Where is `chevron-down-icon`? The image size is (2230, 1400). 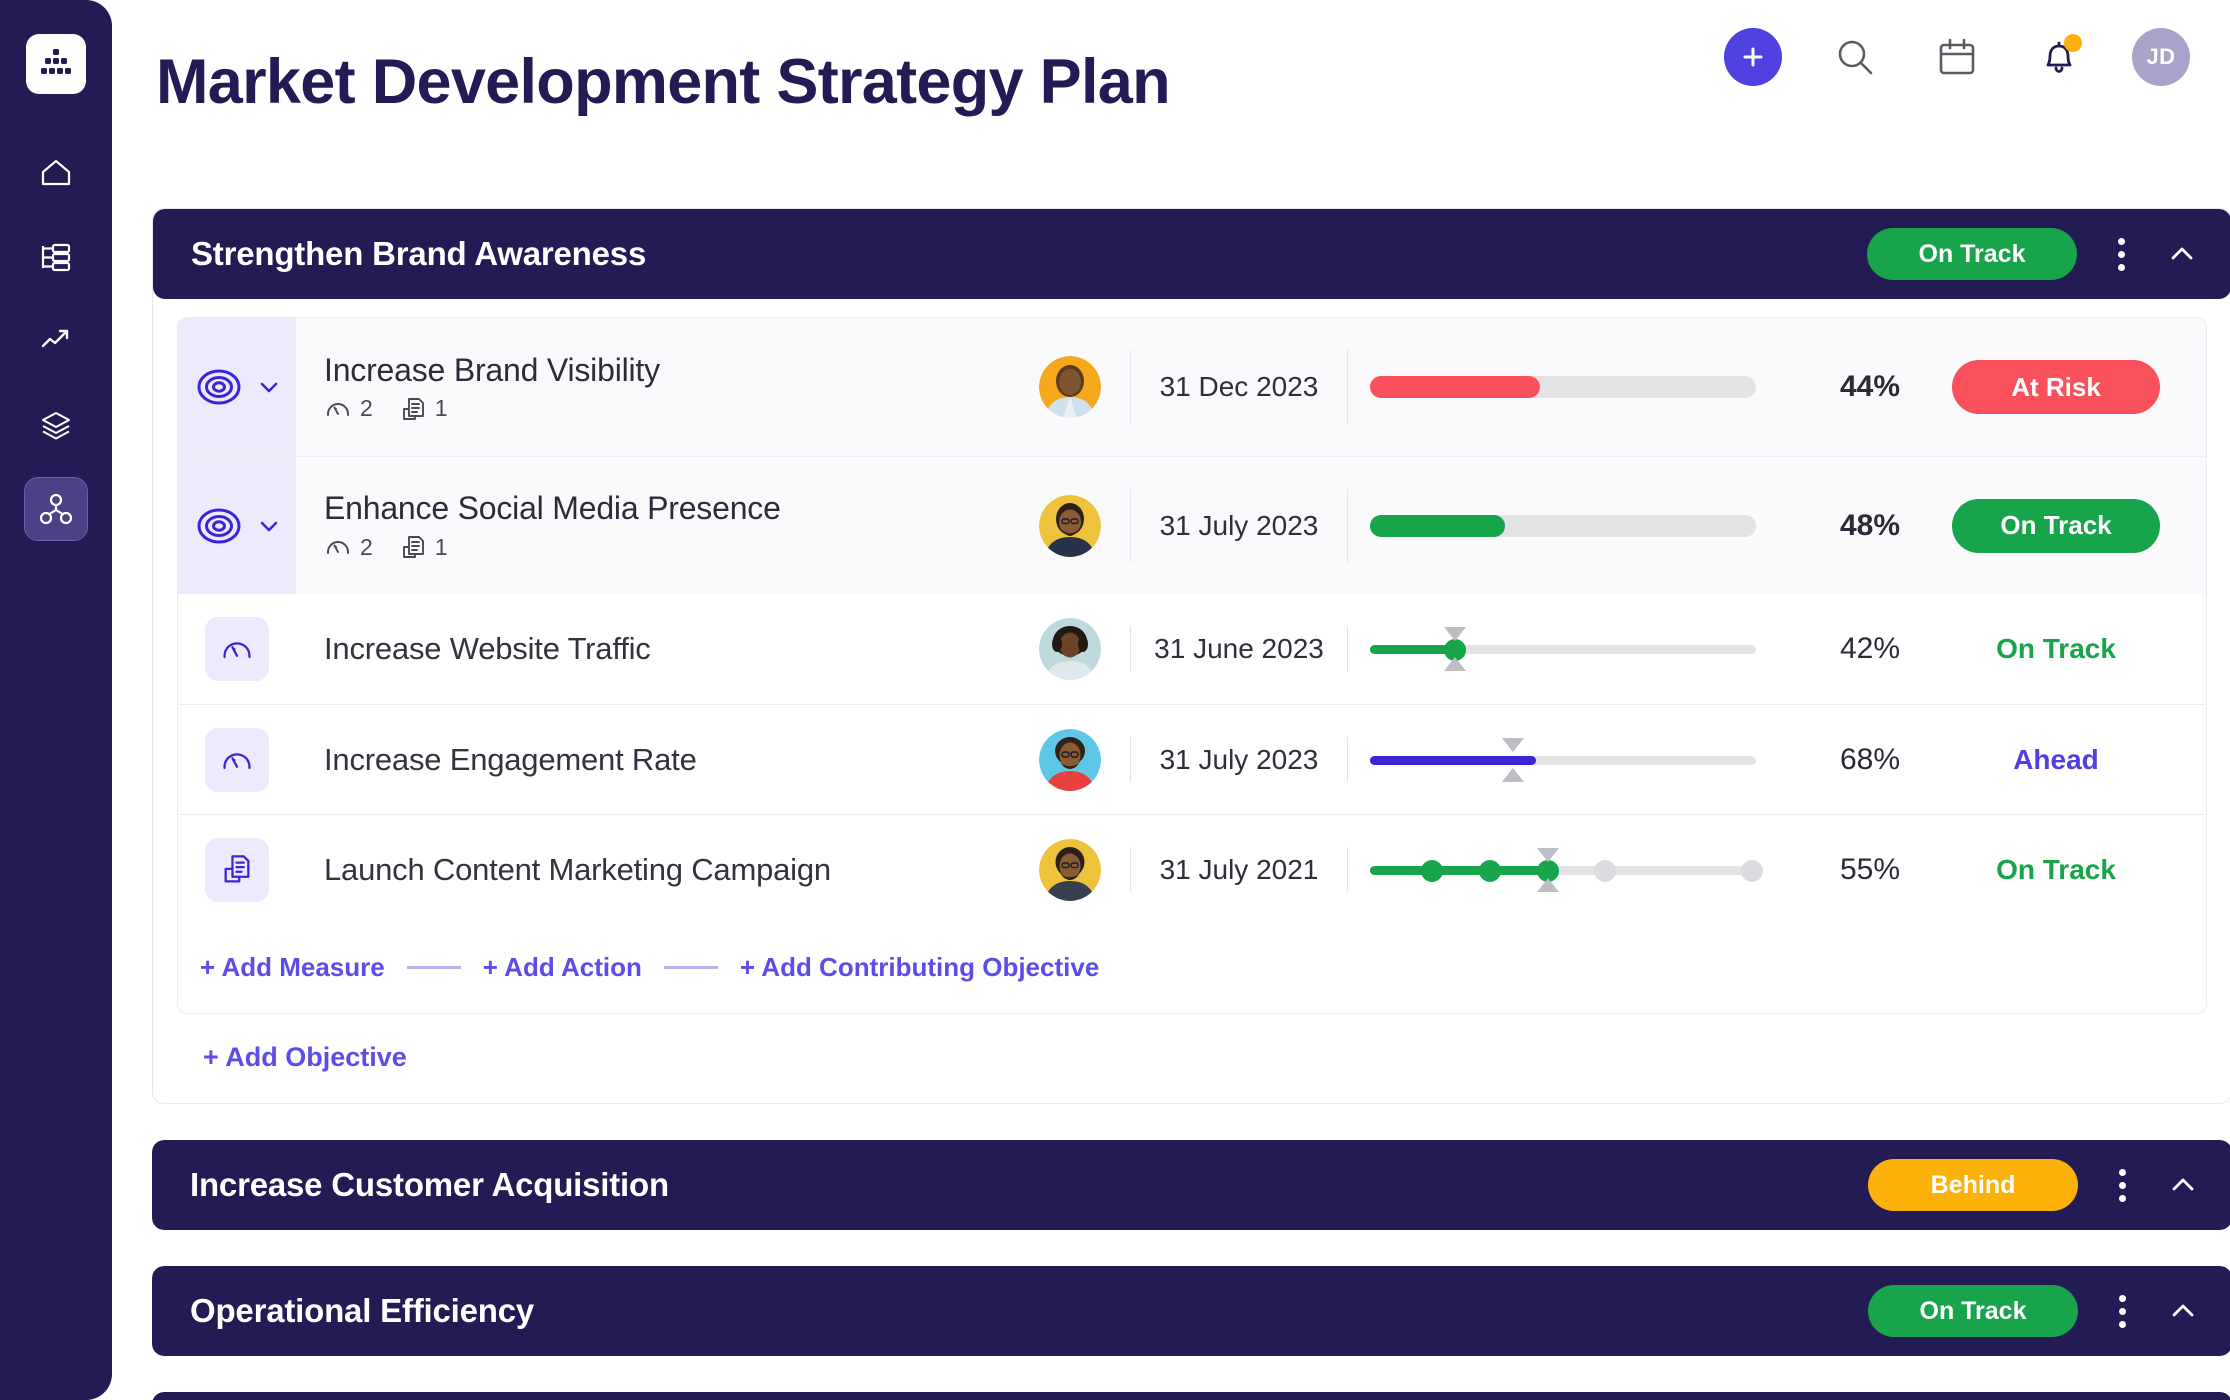 chevron-down-icon is located at coordinates (269, 526).